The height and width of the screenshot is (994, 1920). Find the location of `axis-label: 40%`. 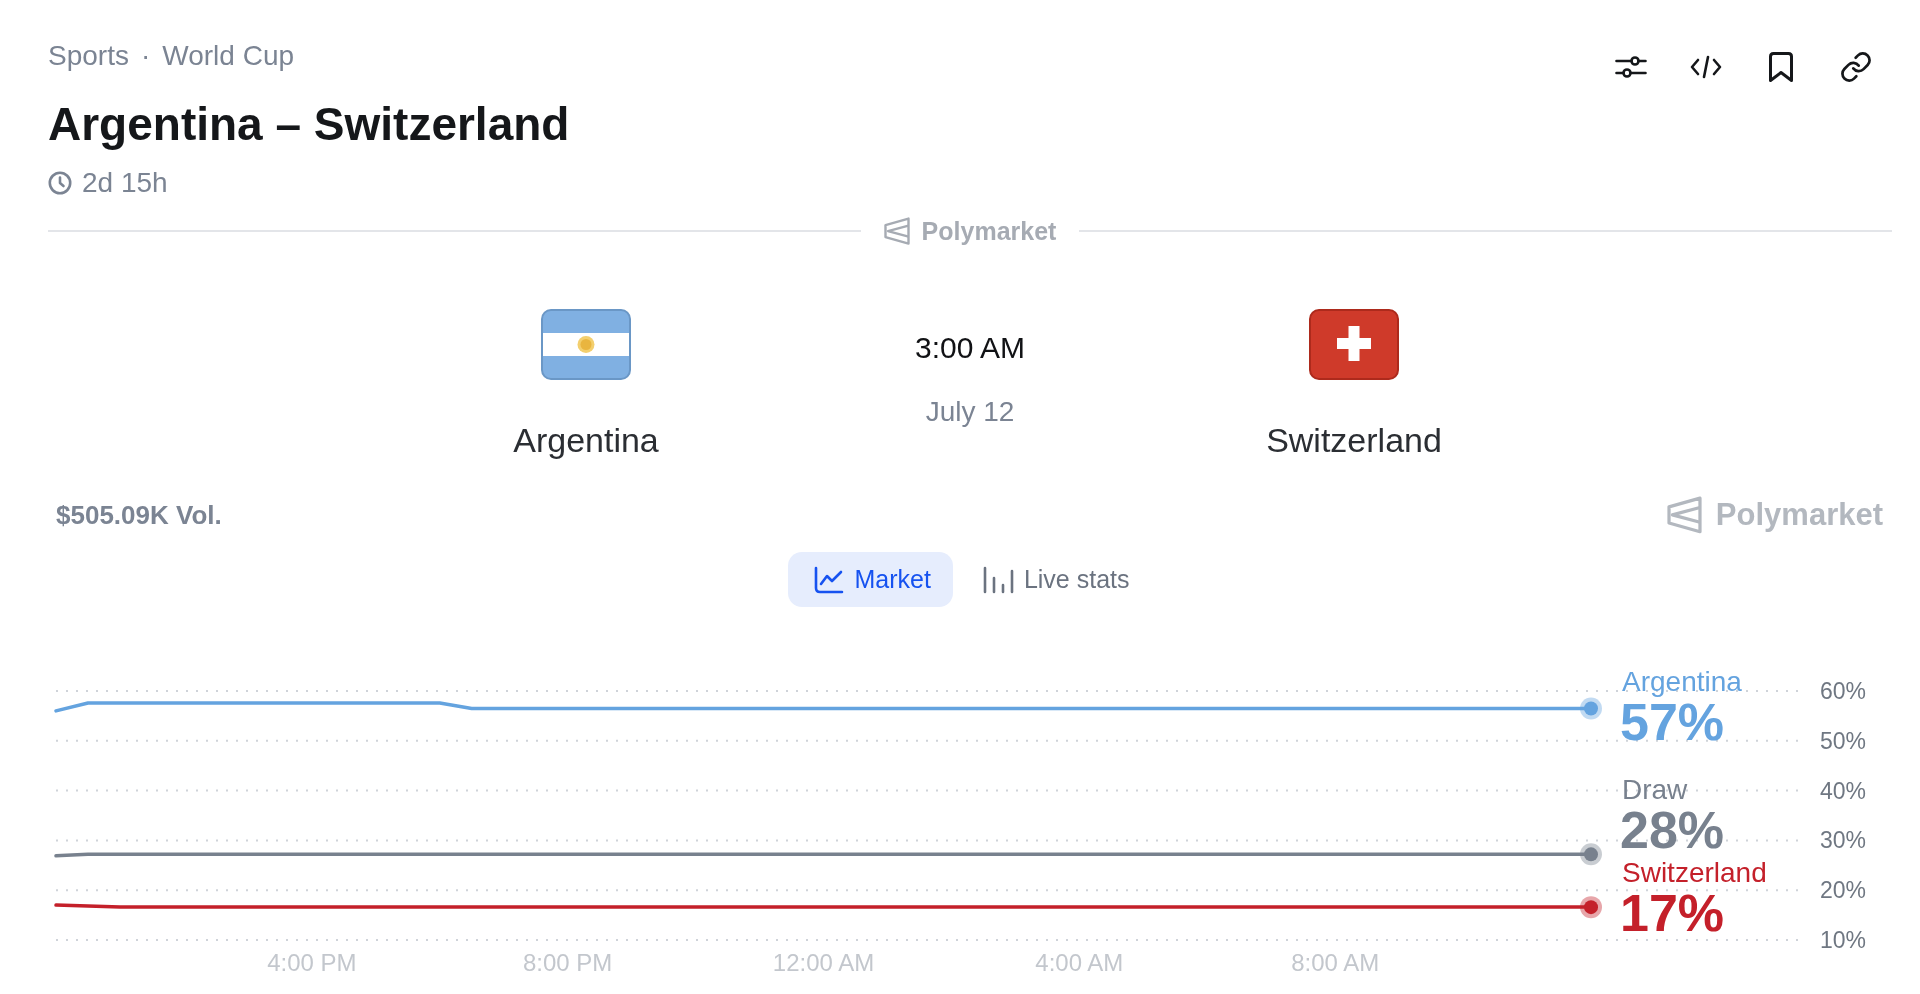

axis-label: 40% is located at coordinates (1843, 790).